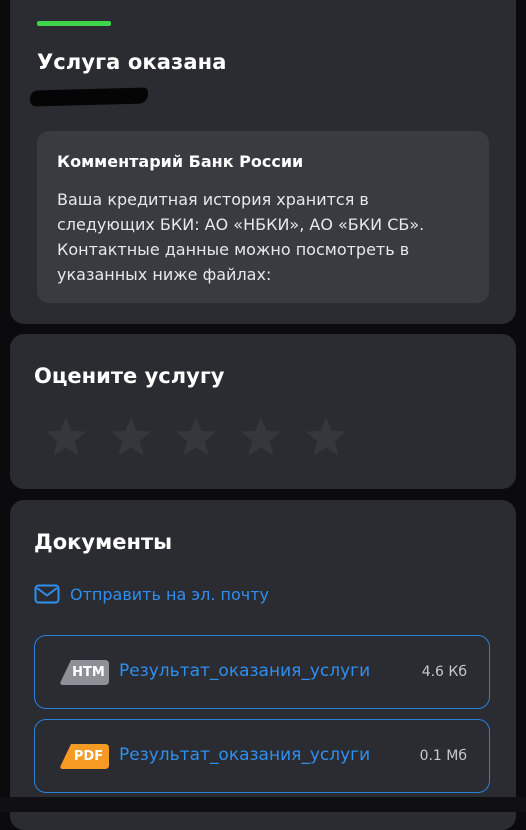 This screenshot has height=830, width=526. What do you see at coordinates (444, 672) in the screenshot?
I see `document-size: 4.6 Кб` at bounding box center [444, 672].